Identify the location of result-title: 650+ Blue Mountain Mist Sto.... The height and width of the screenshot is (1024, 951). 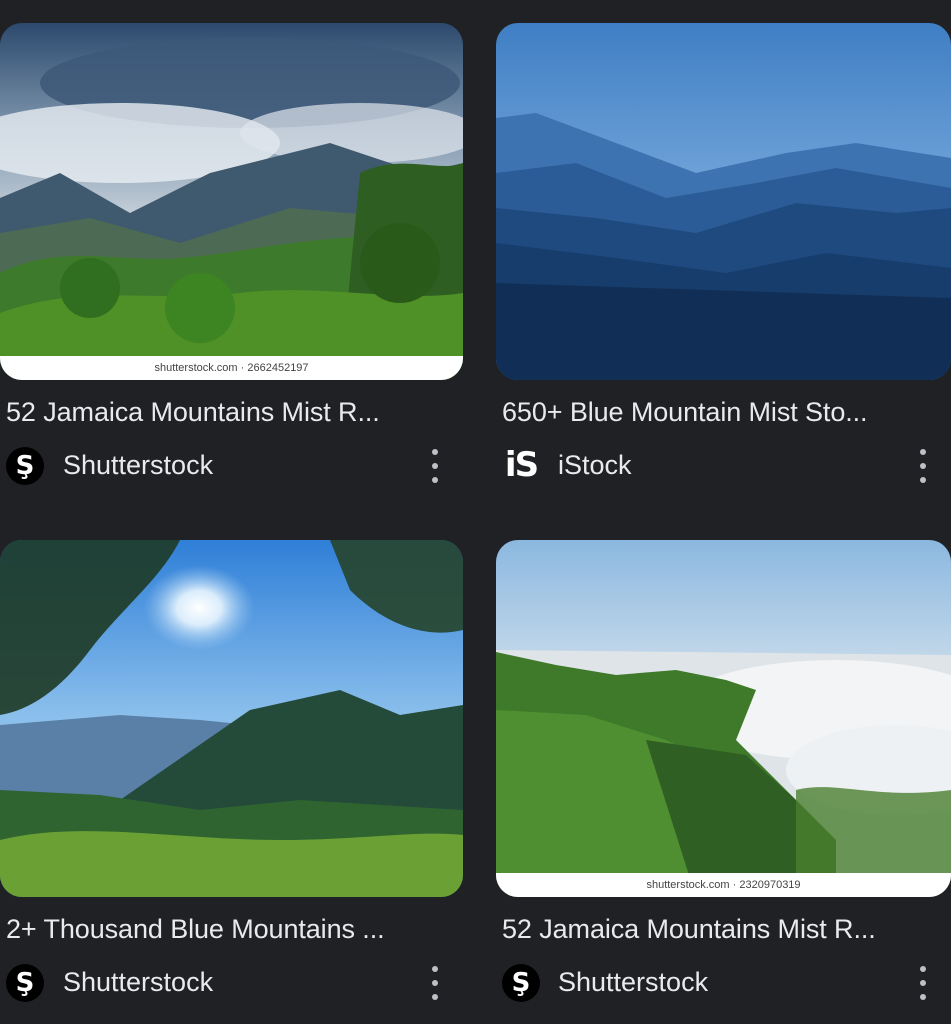
(723, 412).